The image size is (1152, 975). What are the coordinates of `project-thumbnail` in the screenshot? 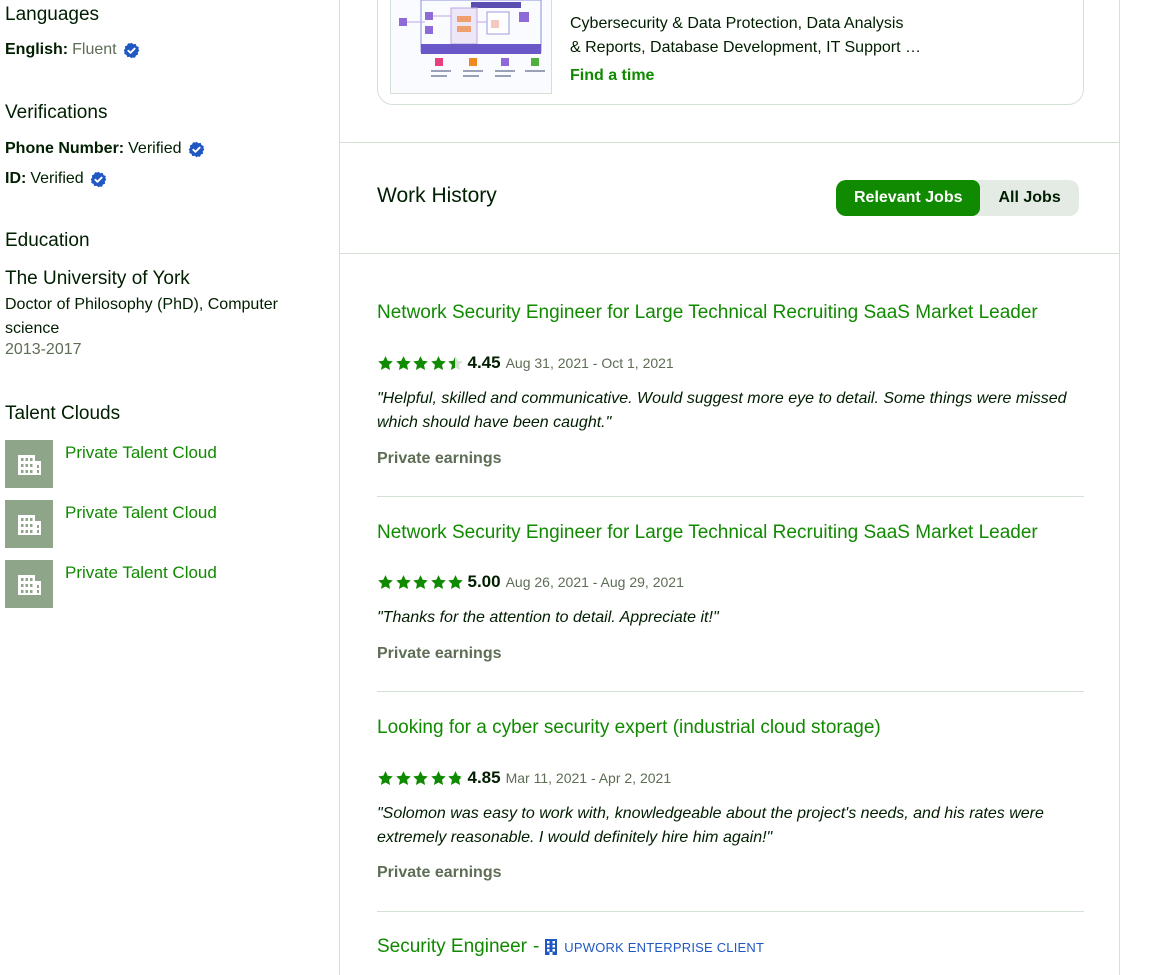 It's located at (471, 47).